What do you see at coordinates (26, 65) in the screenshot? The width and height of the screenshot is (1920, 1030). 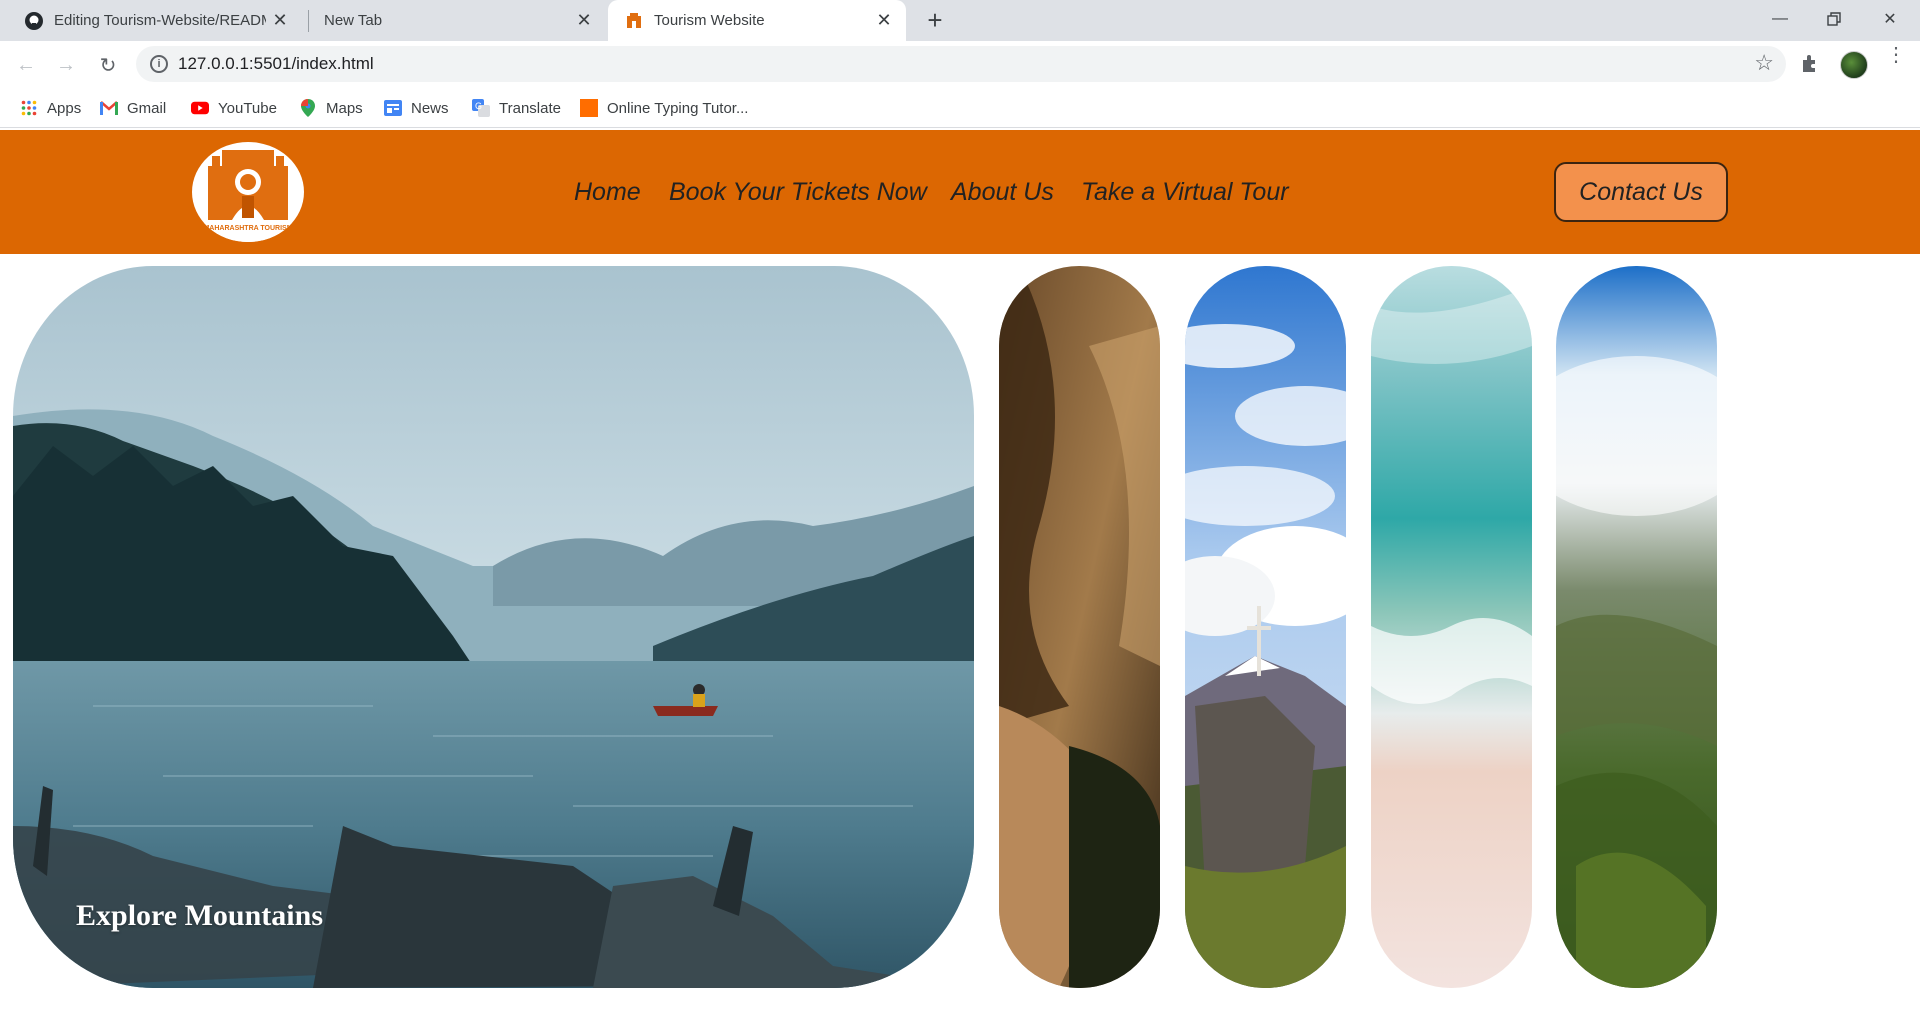 I see `back-arrow-icon: ←` at bounding box center [26, 65].